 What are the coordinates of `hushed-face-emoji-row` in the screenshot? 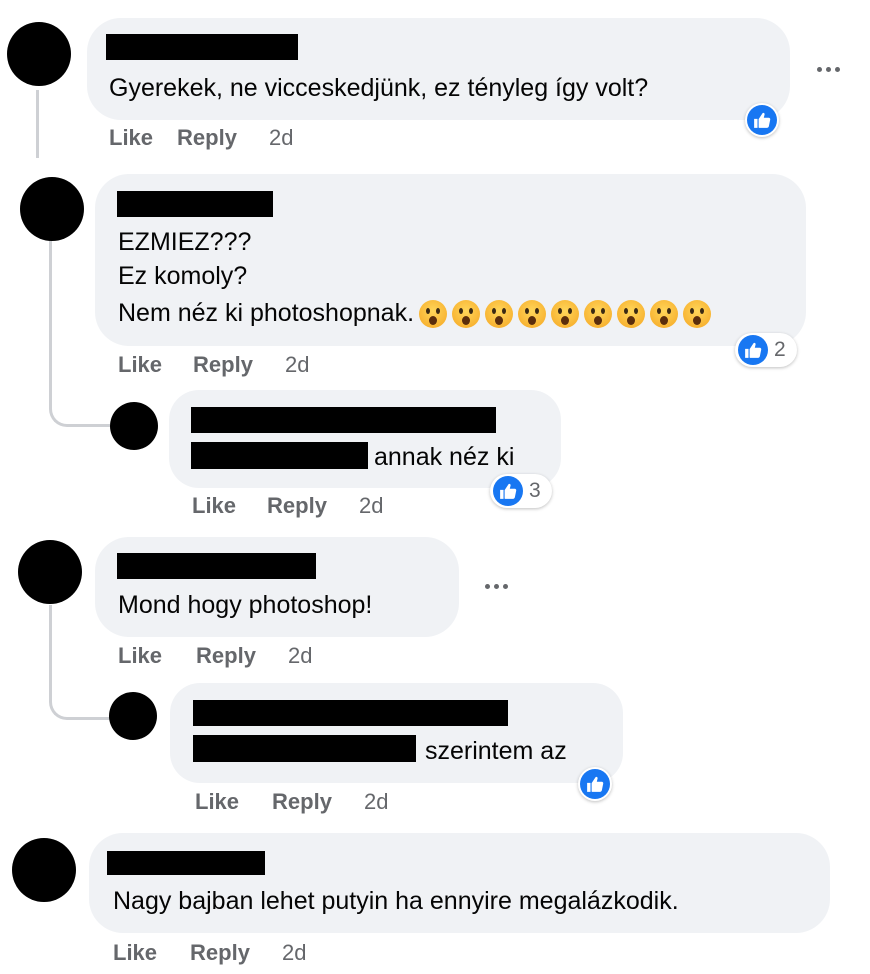 It's located at (563, 314).